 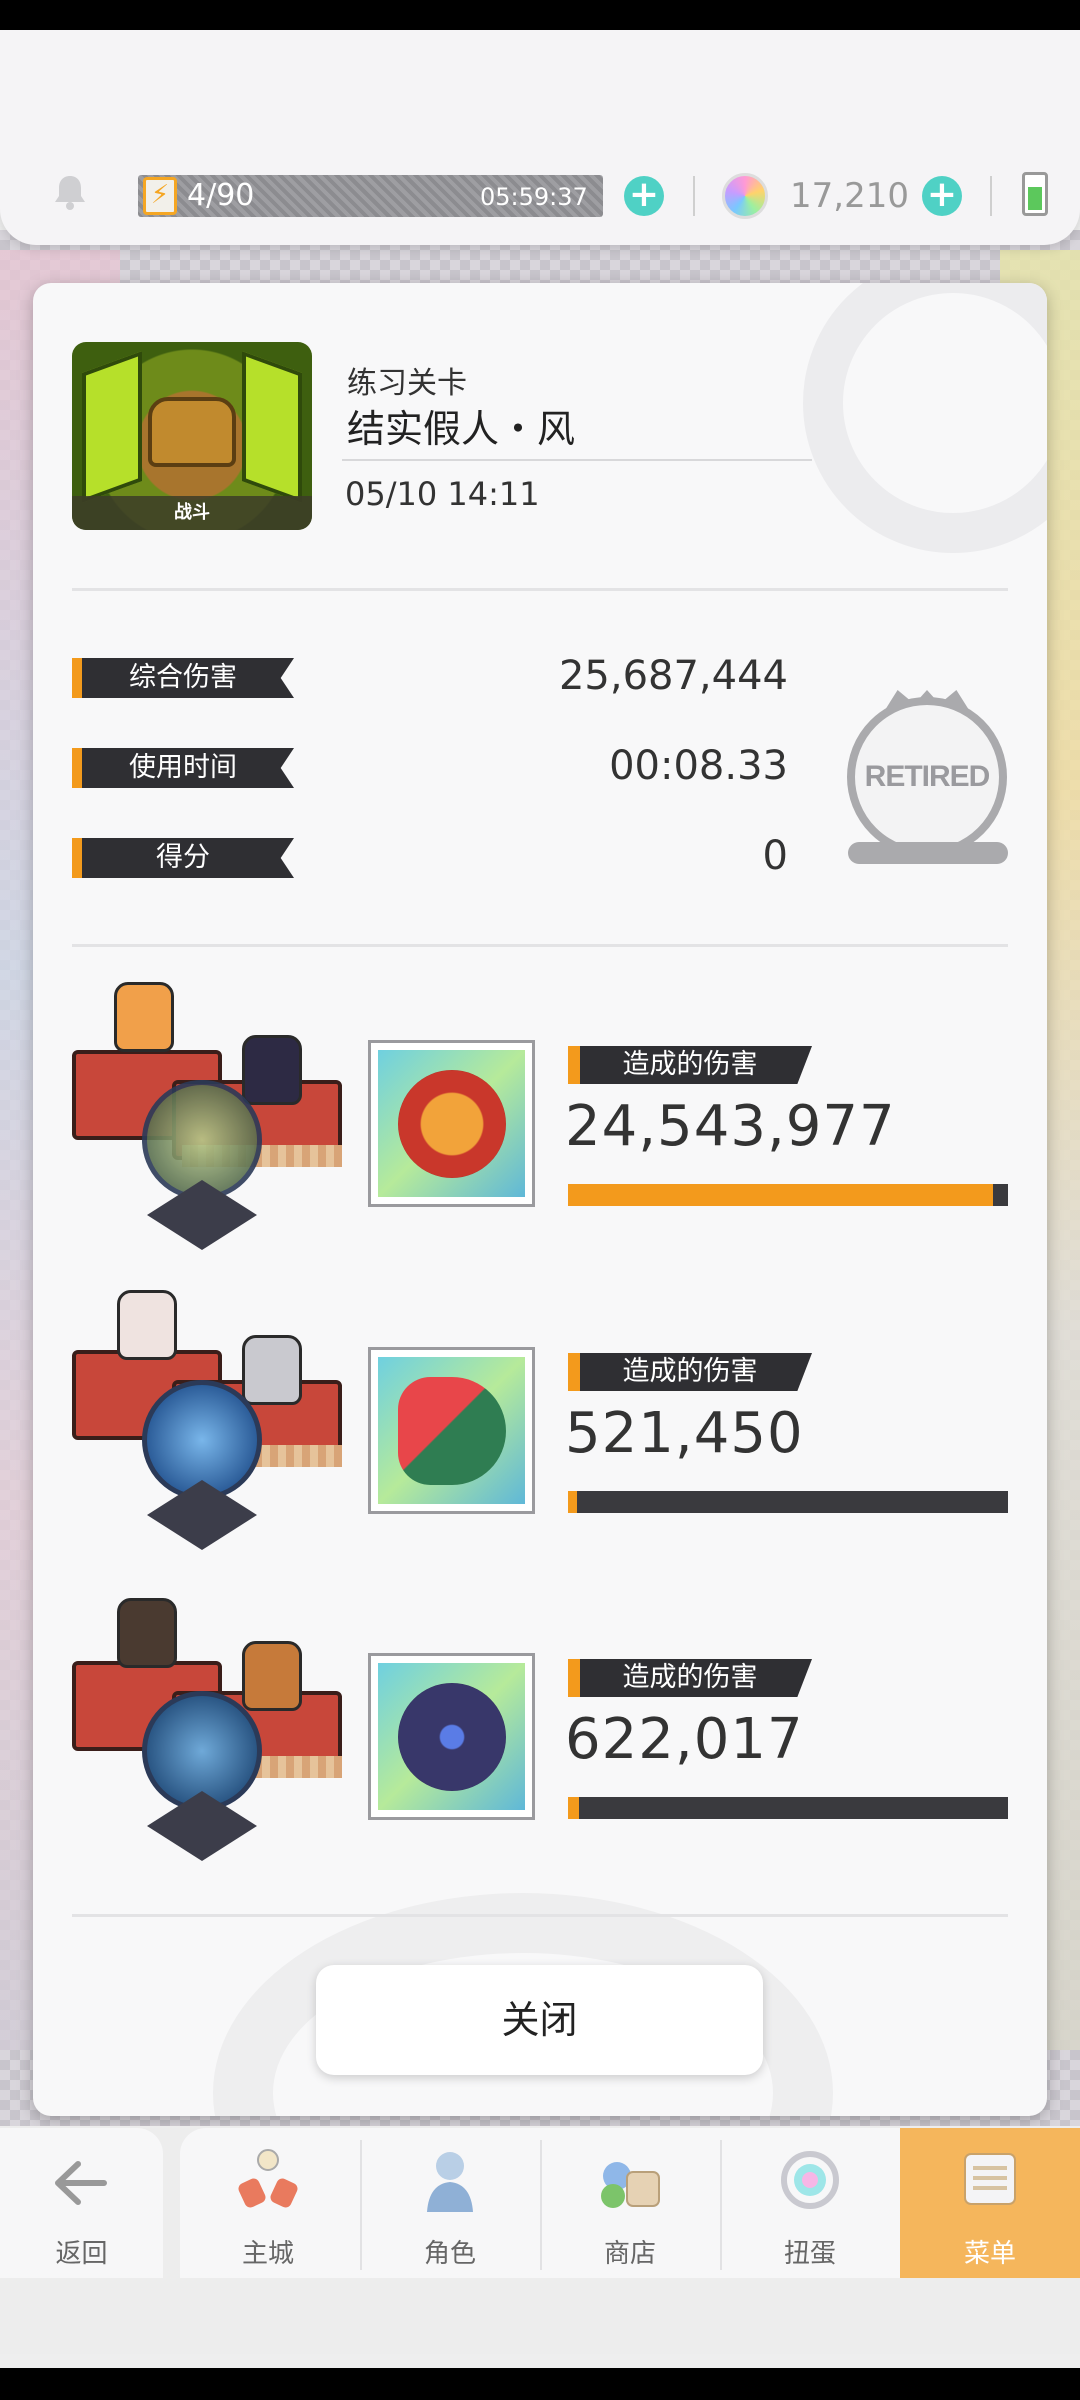 I want to click on lion-gear-icon, so click(x=452, y=1124).